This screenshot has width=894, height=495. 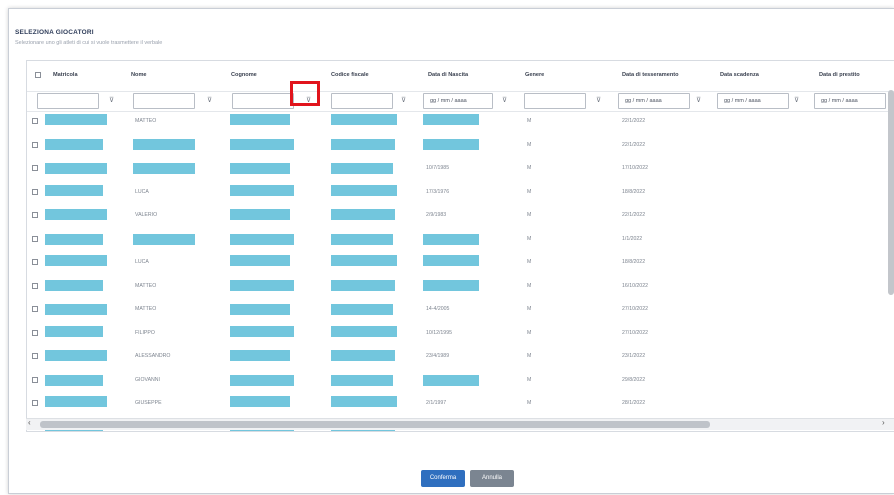 I want to click on table-row: M 22/1/2022, so click(x=460, y=145).